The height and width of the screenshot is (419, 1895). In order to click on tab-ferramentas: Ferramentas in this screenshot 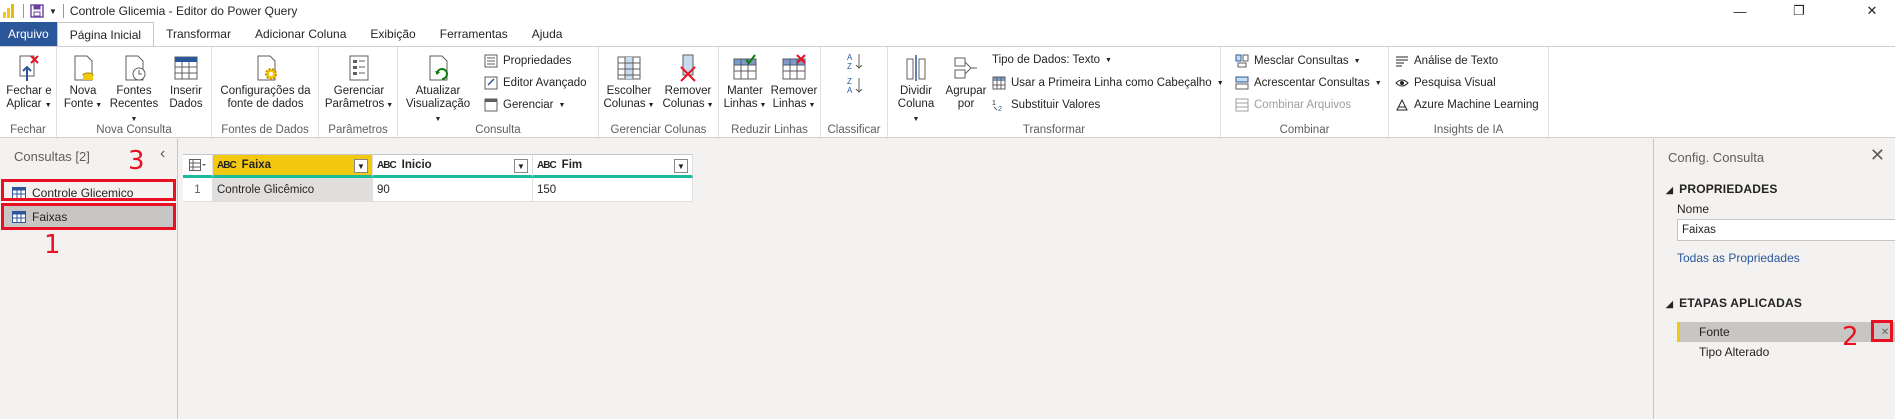, I will do `click(474, 34)`.